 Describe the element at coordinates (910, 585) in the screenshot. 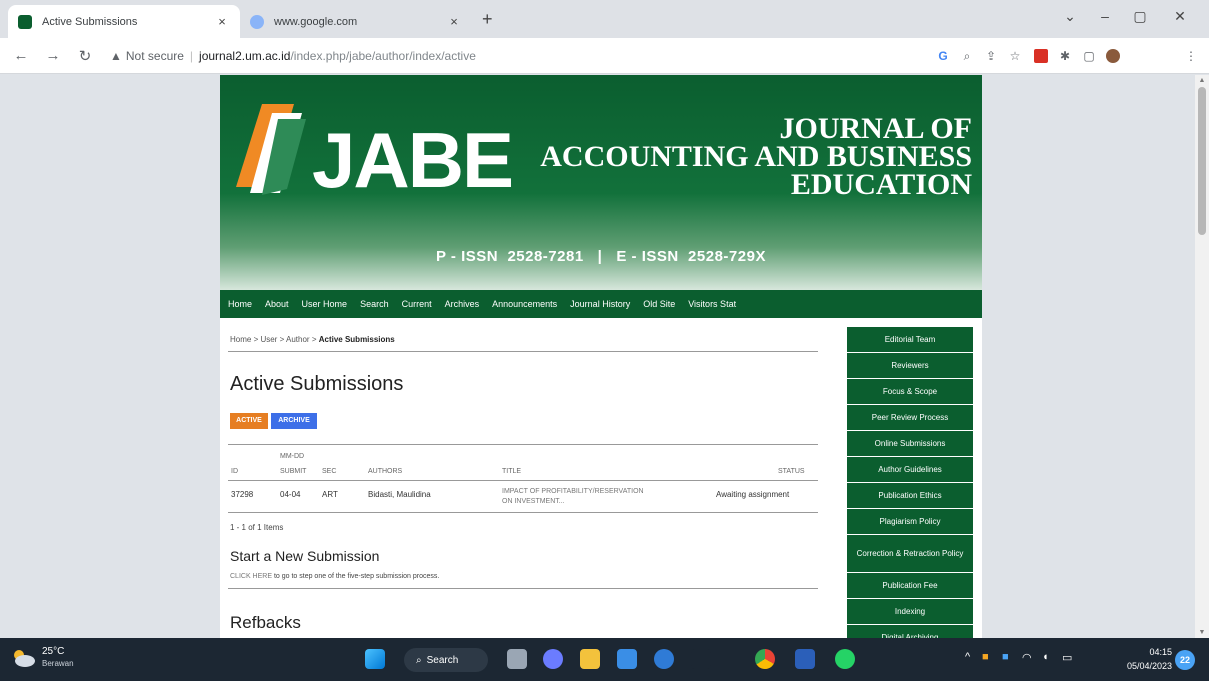

I see `sidebar-item-publication-fee: Publication Fee` at that location.